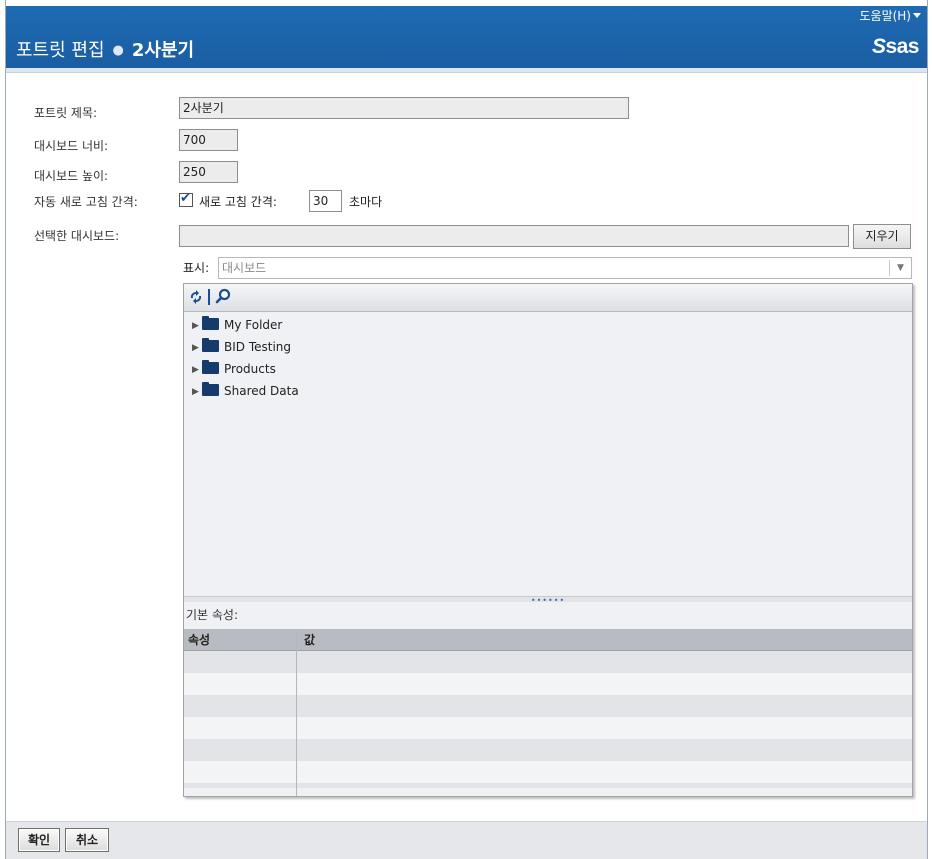 The height and width of the screenshot is (859, 932). Describe the element at coordinates (565, 268) in the screenshot. I see `show-select: 대시보드 ▼` at that location.